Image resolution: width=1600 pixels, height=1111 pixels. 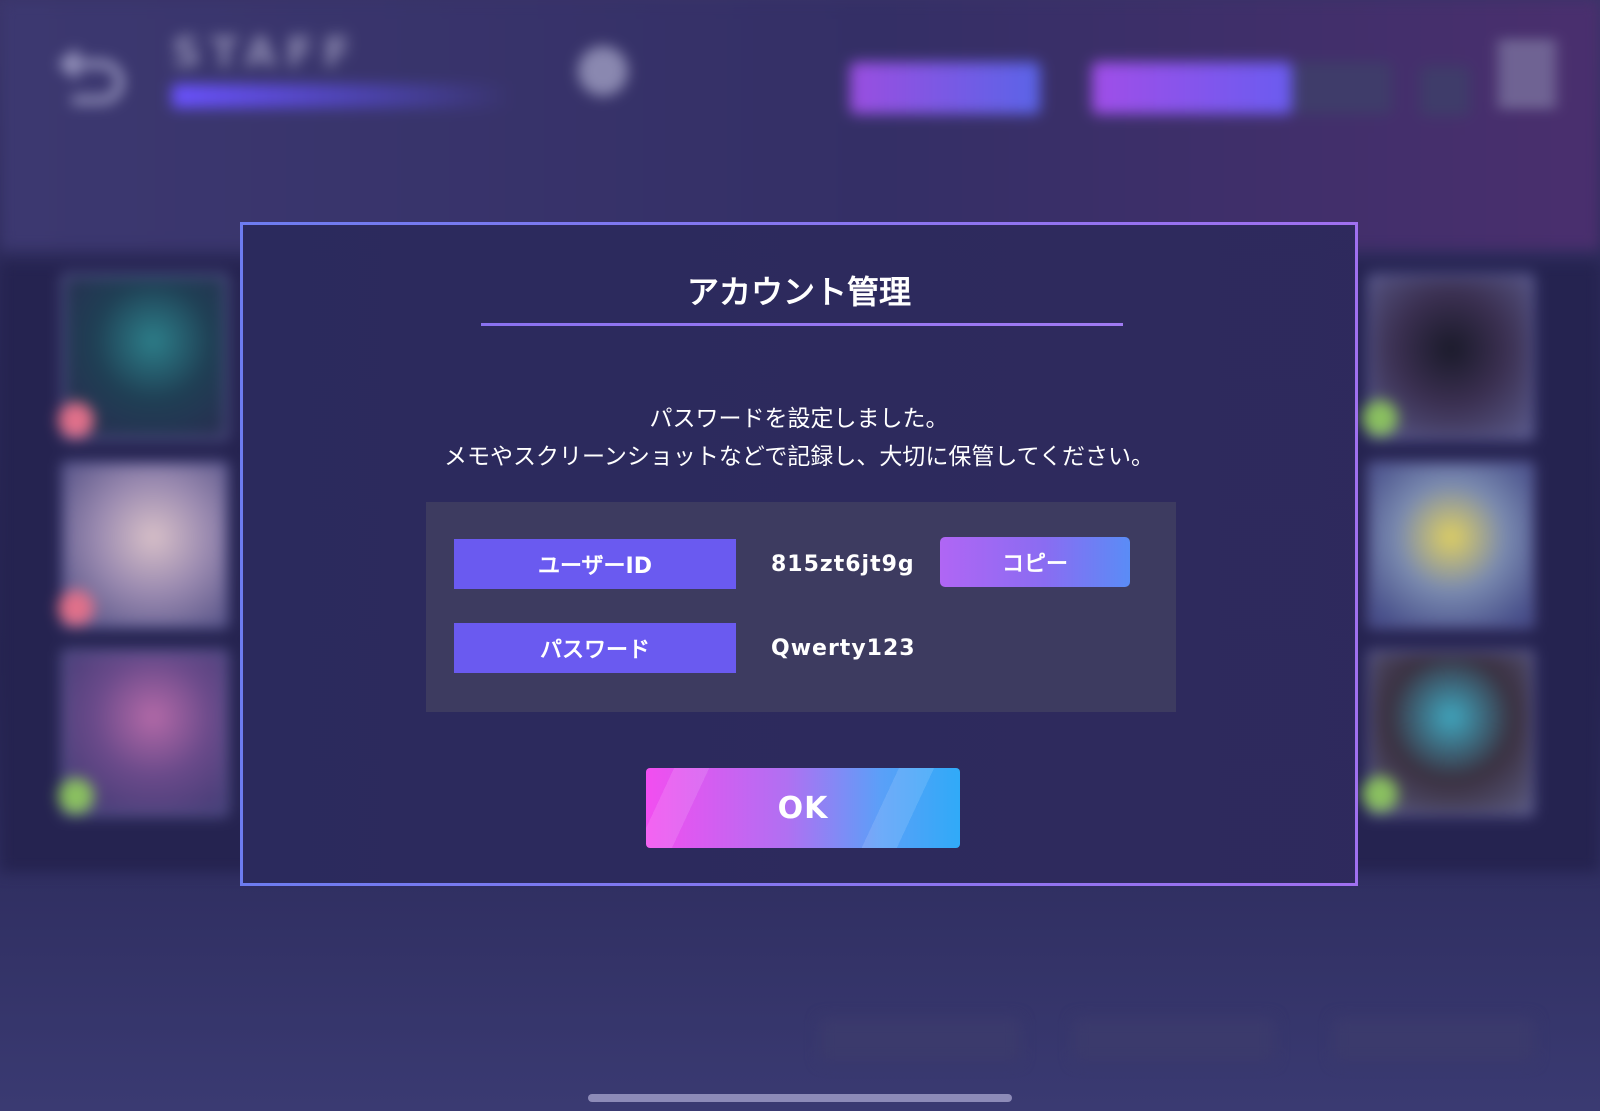 I want to click on grid-menu-icon, so click(x=1527, y=71).